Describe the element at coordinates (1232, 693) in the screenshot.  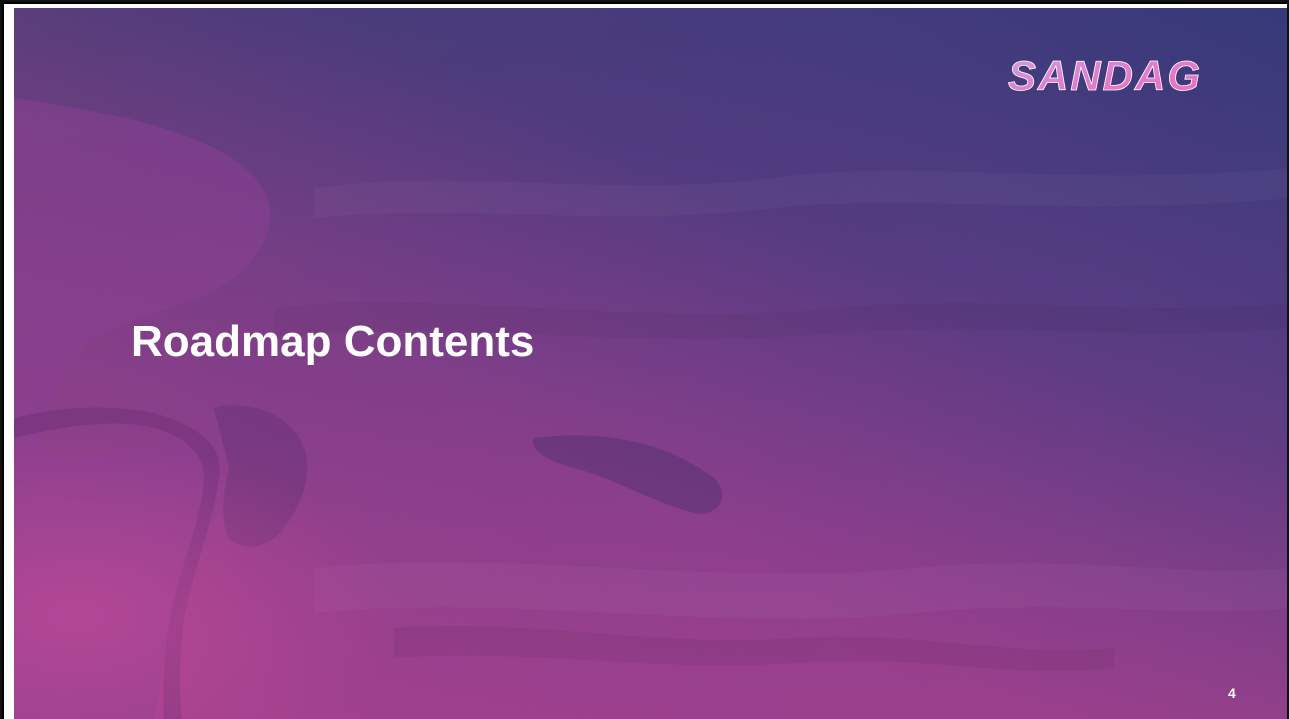
I see `page-number: 4` at that location.